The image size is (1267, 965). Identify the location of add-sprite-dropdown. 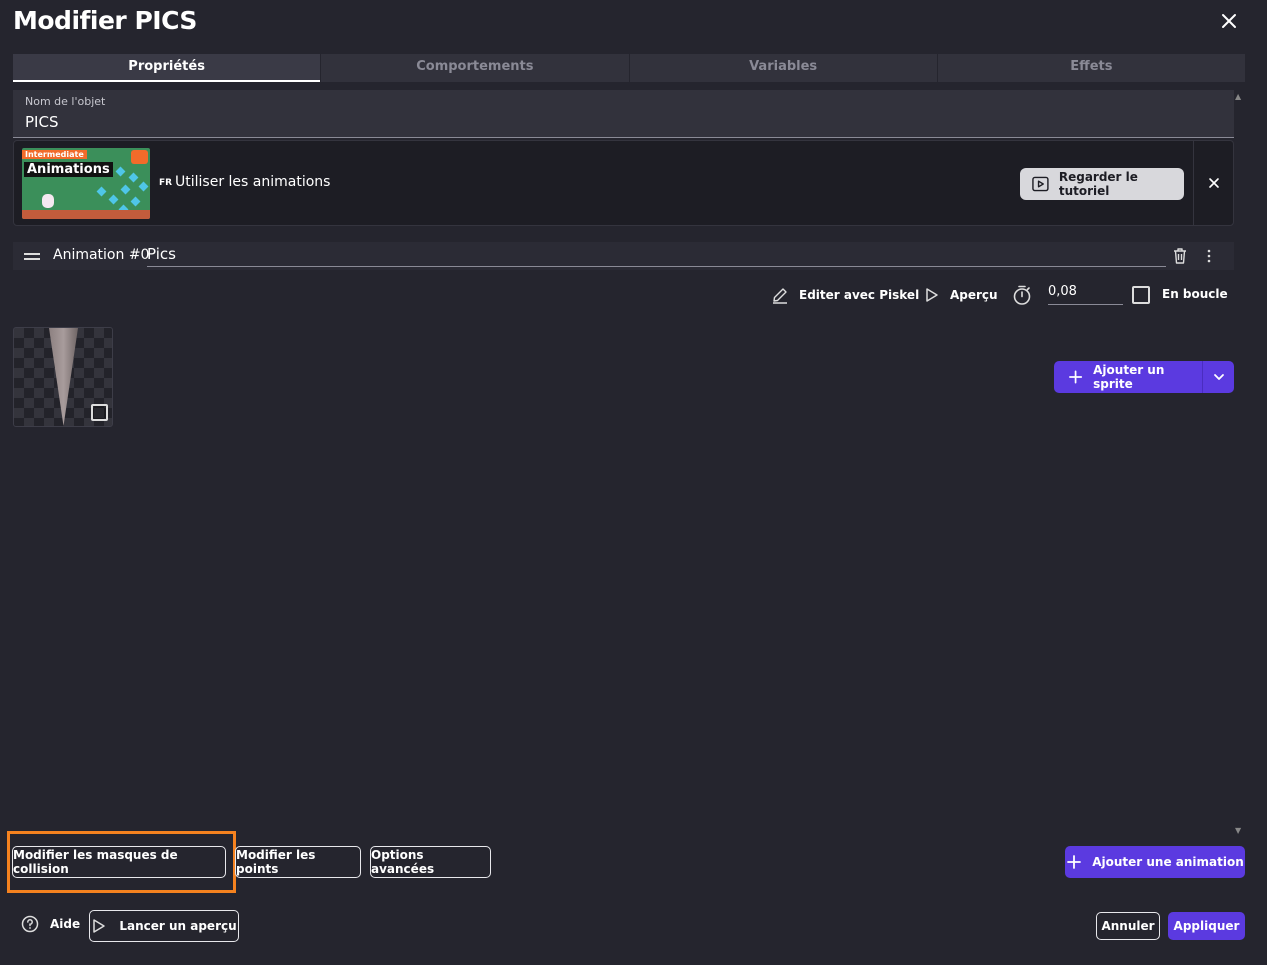
(1218, 377).